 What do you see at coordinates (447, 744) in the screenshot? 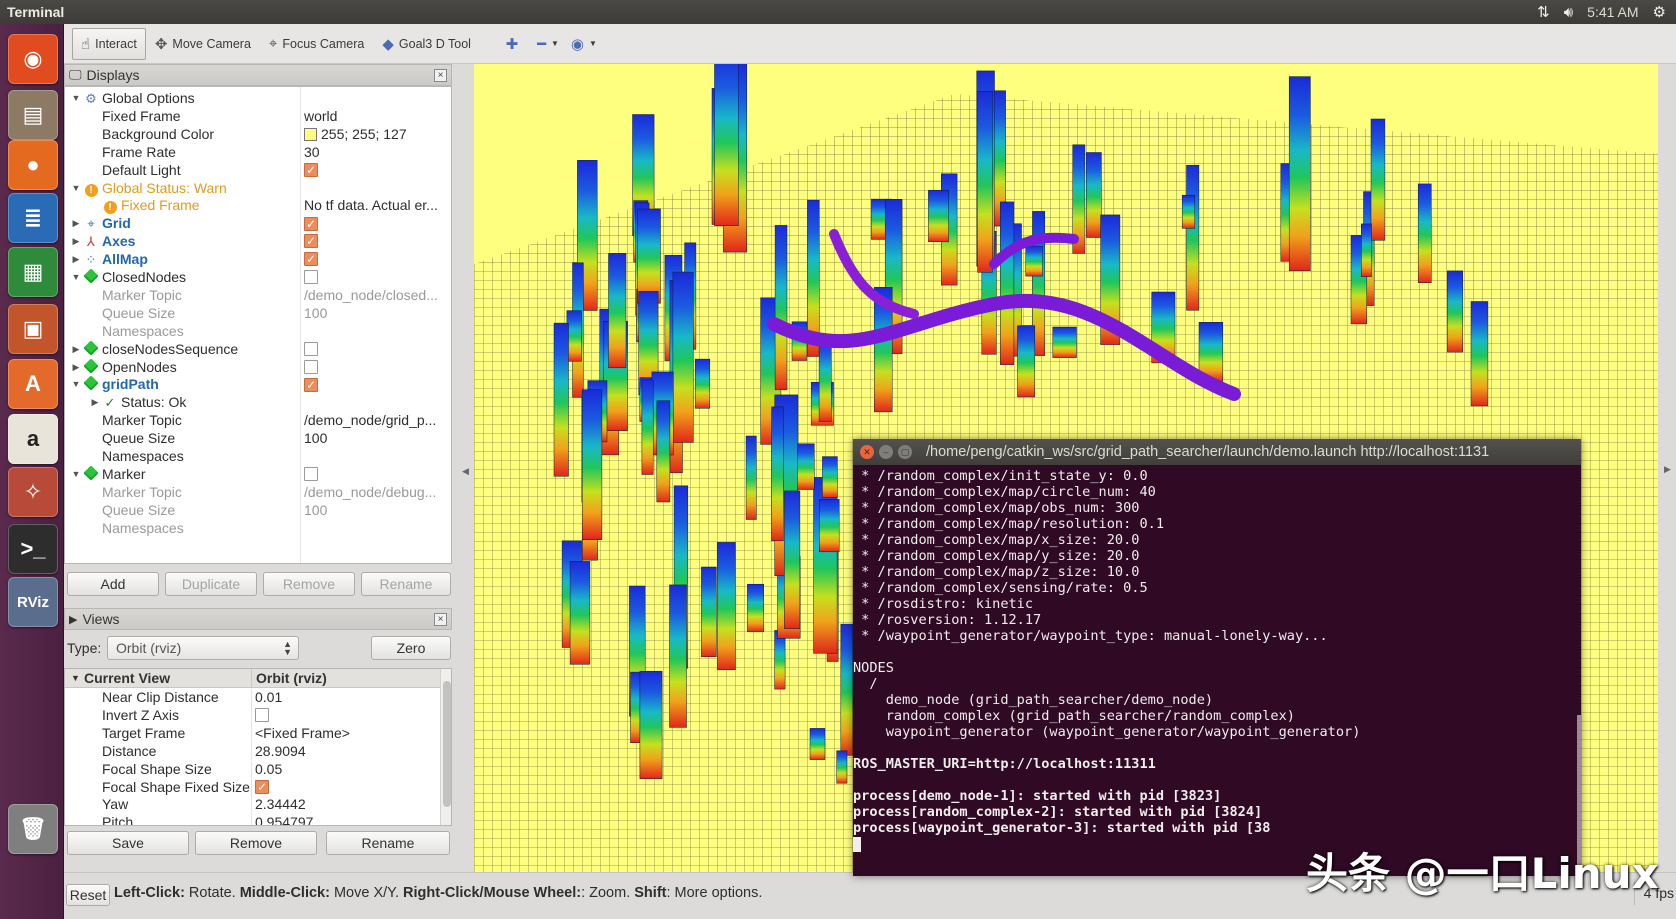
I see `scroll-thumb` at bounding box center [447, 744].